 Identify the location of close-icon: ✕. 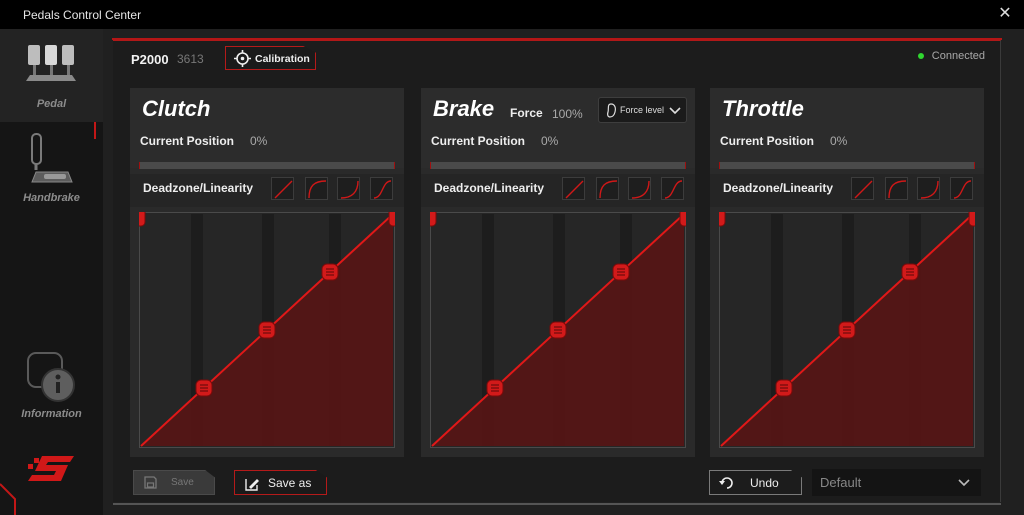
(1005, 14).